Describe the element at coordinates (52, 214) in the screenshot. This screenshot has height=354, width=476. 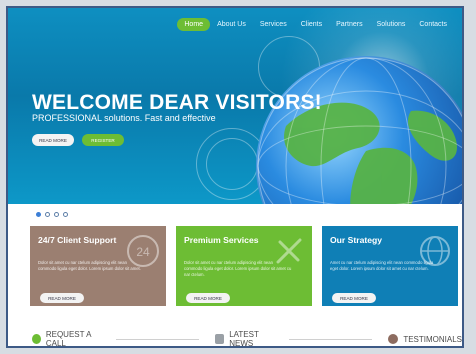
I see `slider-dots` at that location.